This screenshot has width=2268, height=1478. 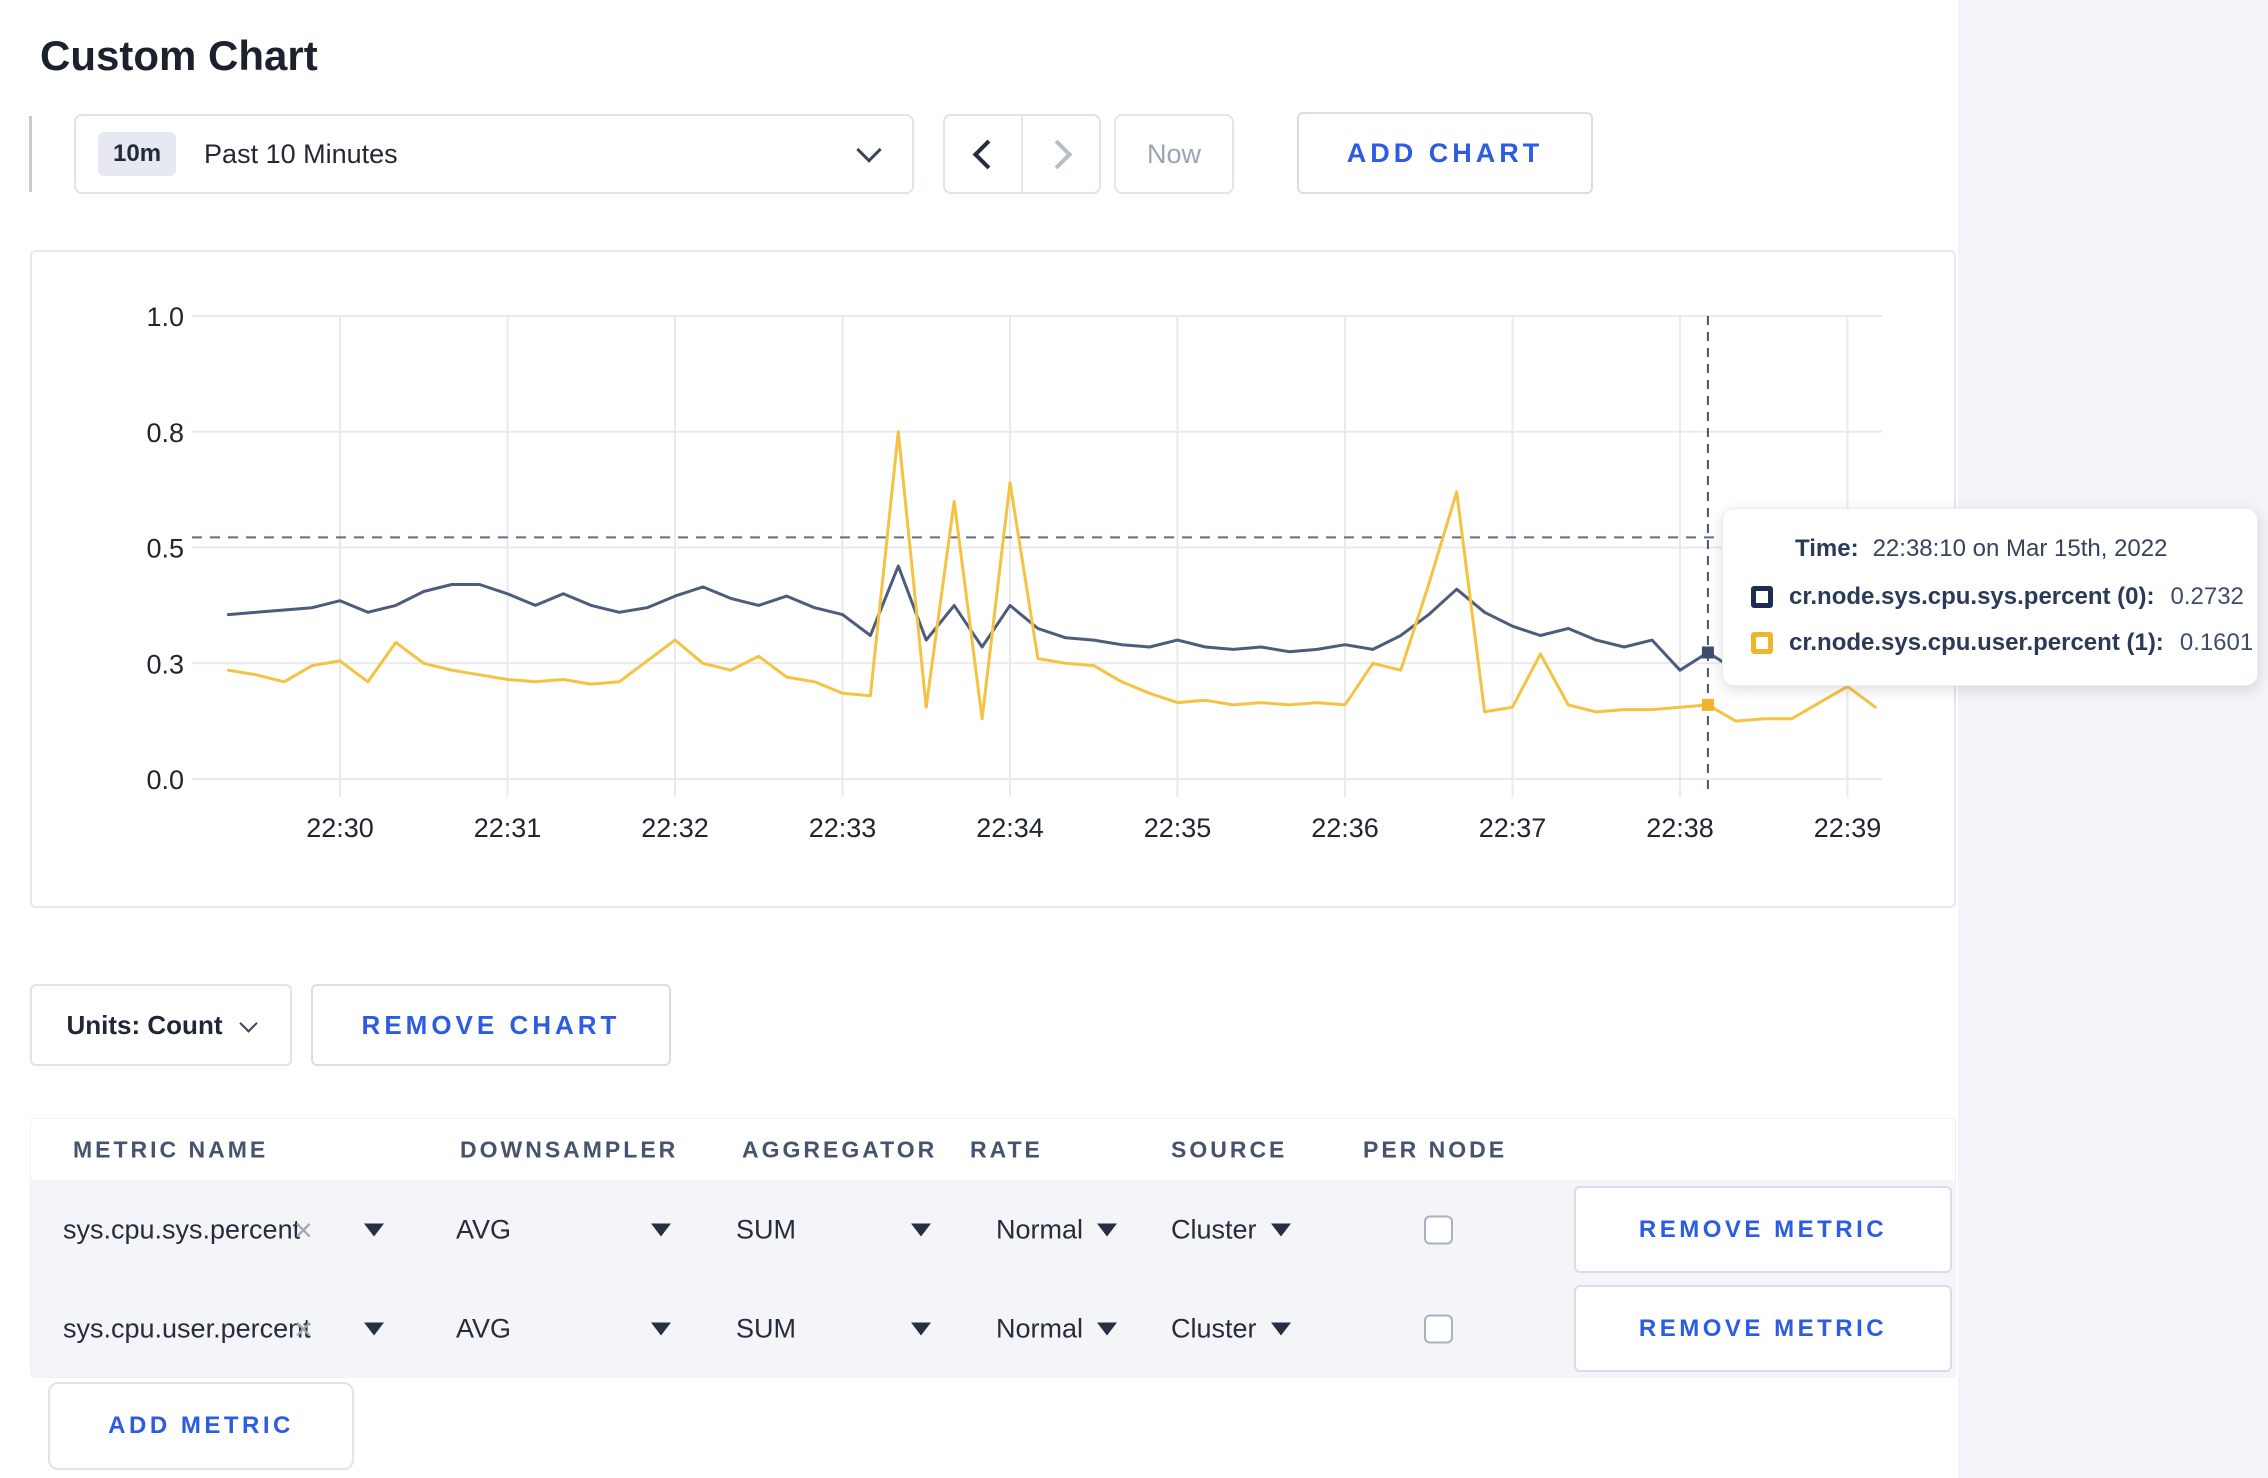 What do you see at coordinates (1174, 154) in the screenshot?
I see `now-button: Now` at bounding box center [1174, 154].